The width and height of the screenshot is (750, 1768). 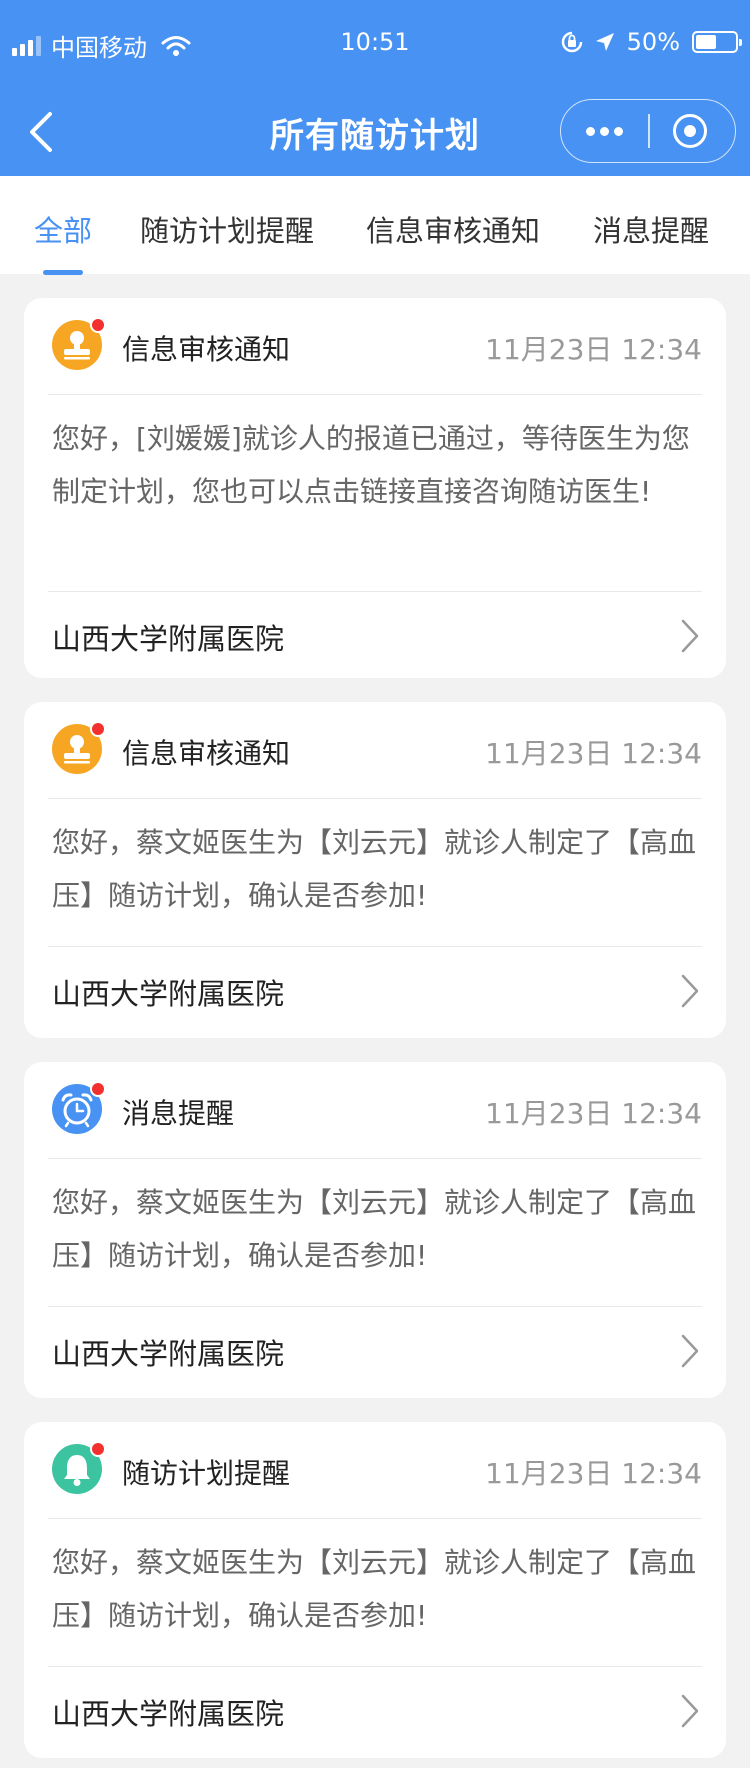 What do you see at coordinates (604, 131) in the screenshot?
I see `more-icon` at bounding box center [604, 131].